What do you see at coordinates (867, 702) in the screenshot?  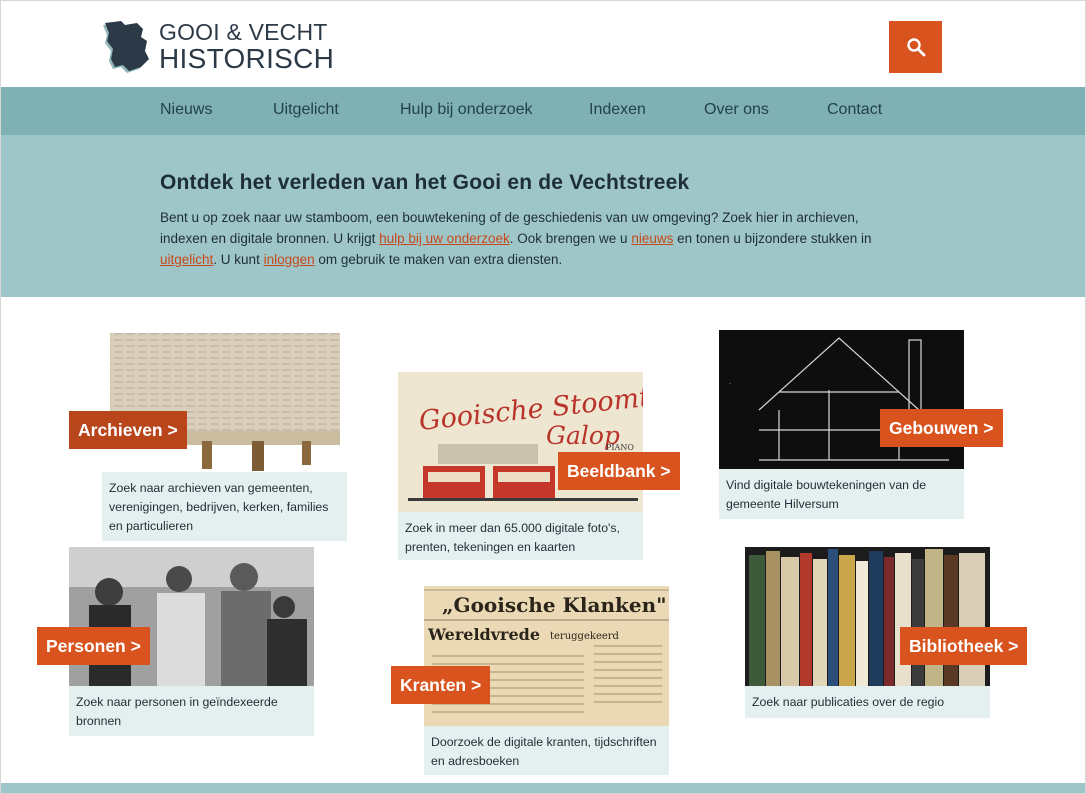 I see `card-bibliotheek-caption: Zoek naar publicaties over de regio` at bounding box center [867, 702].